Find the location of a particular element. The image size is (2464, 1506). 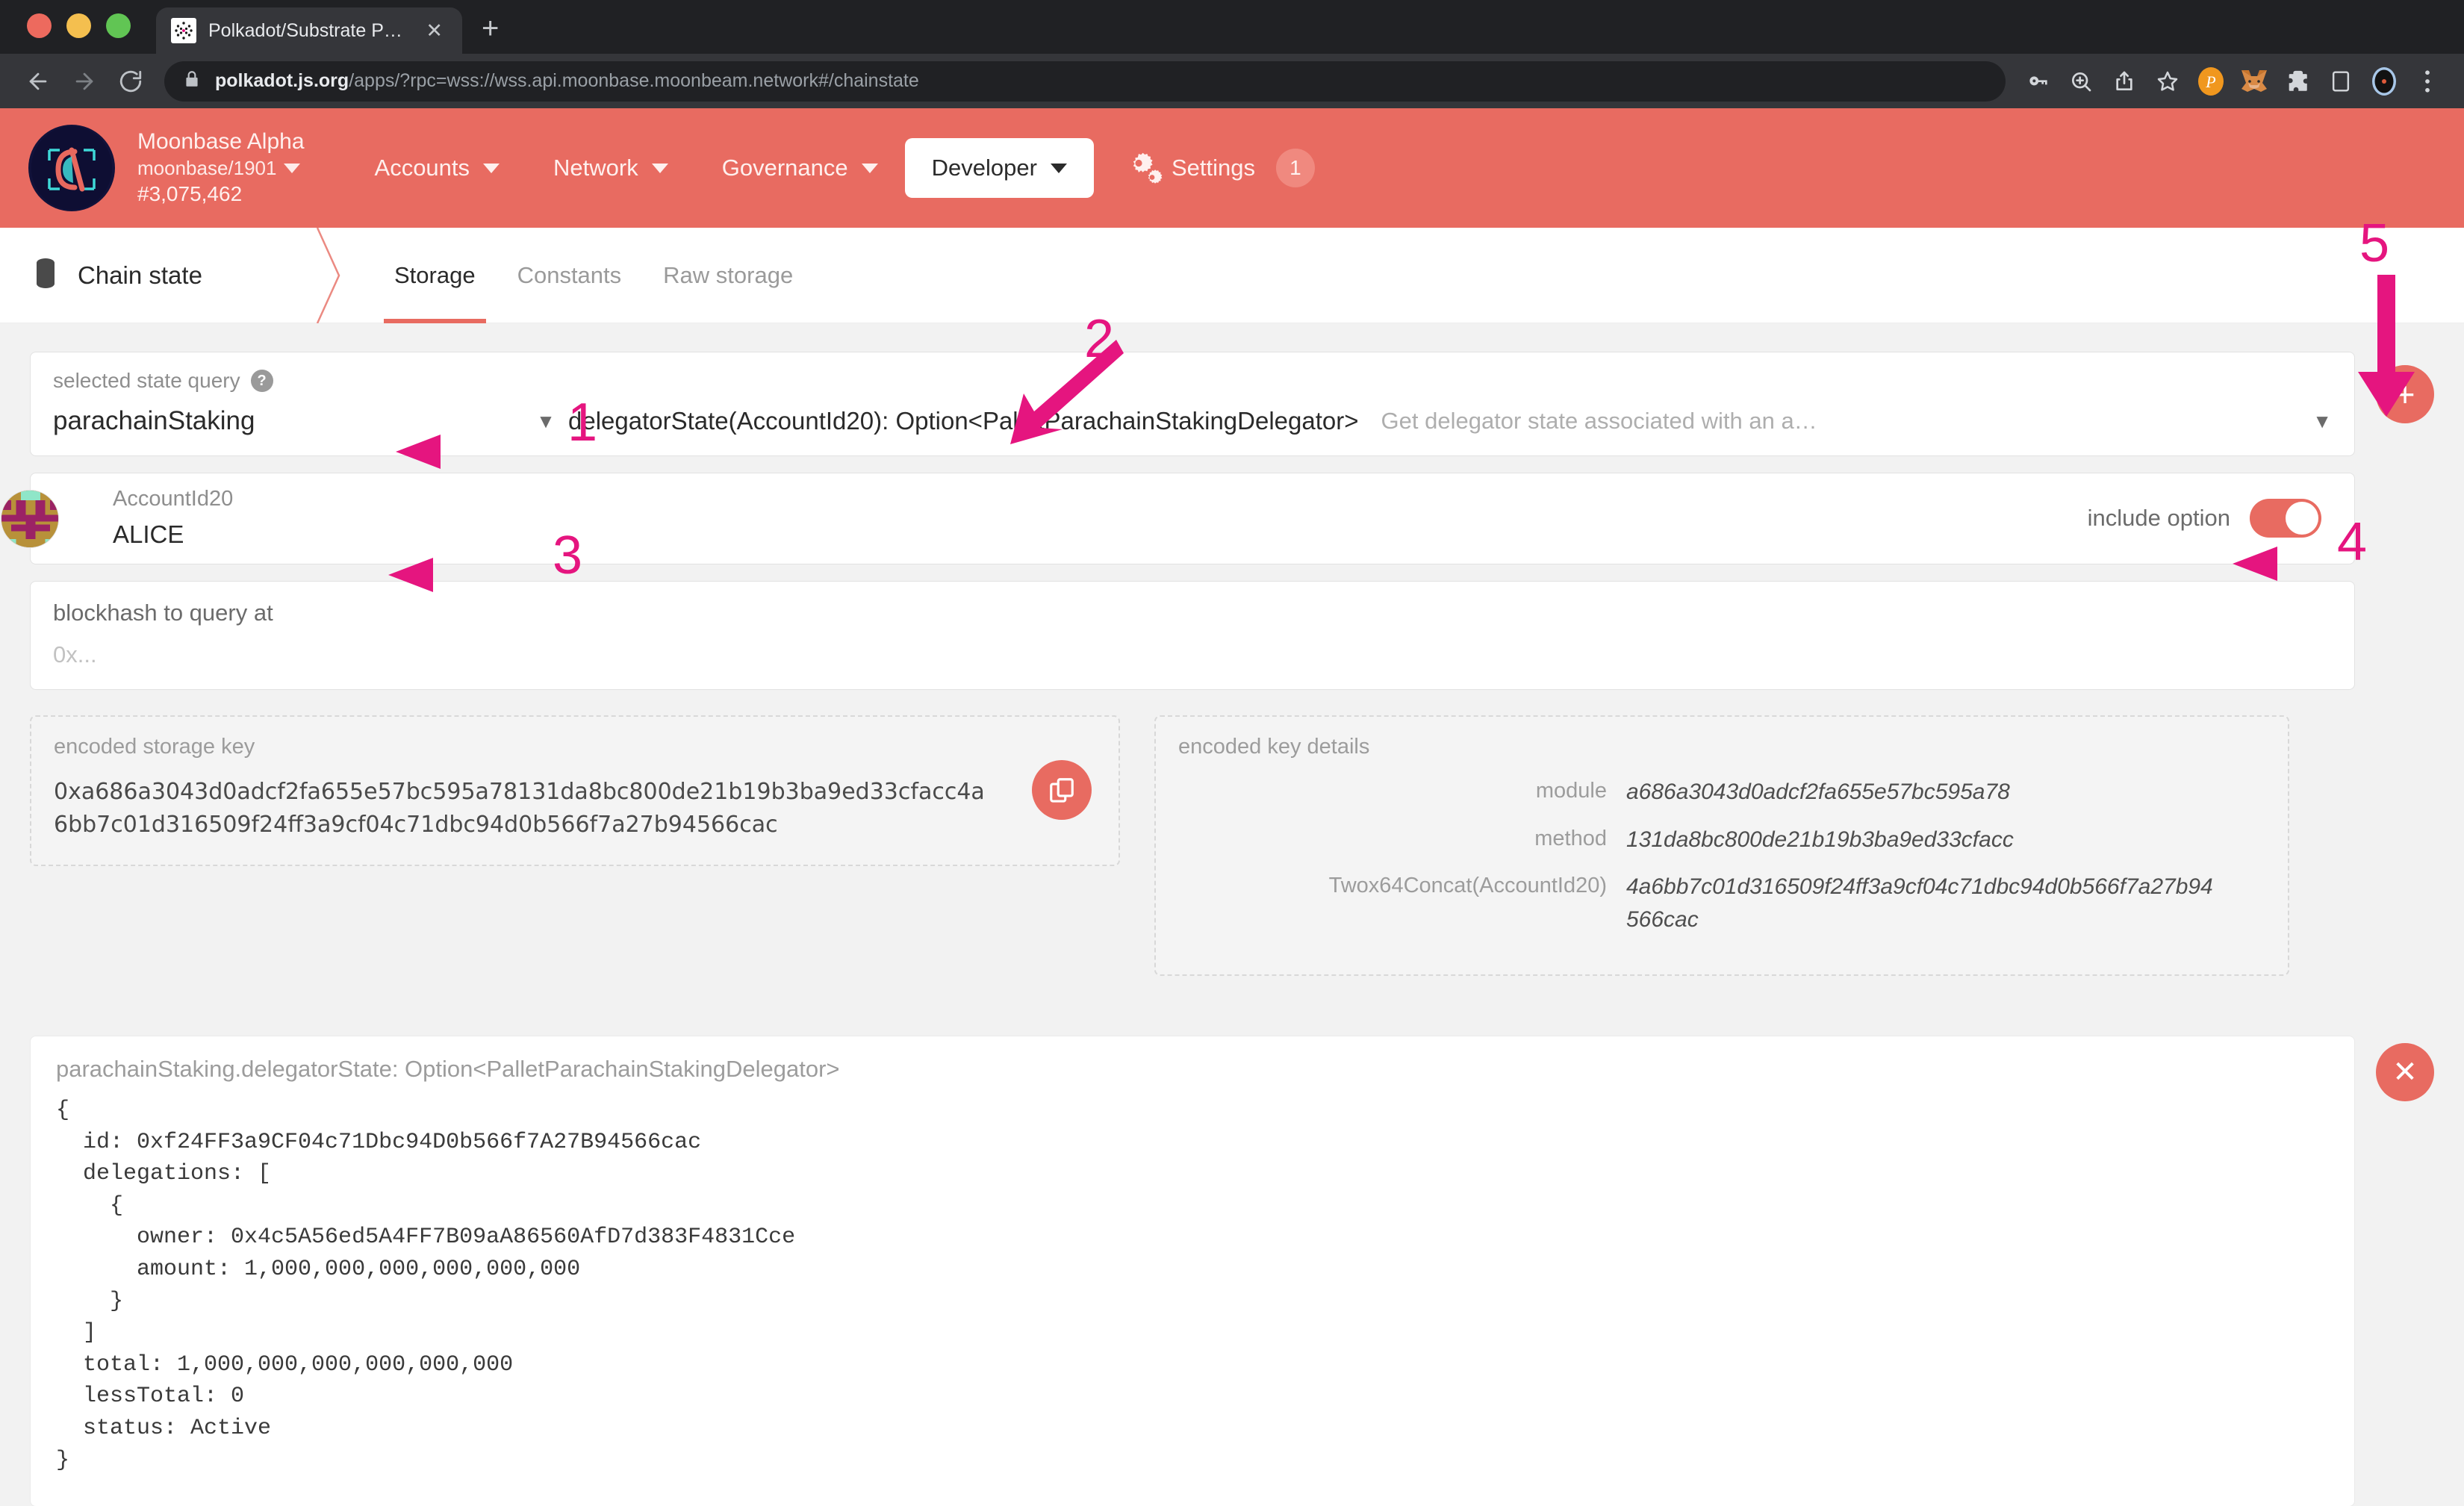

chain-spec: moonbase/1901 is located at coordinates (221, 168).